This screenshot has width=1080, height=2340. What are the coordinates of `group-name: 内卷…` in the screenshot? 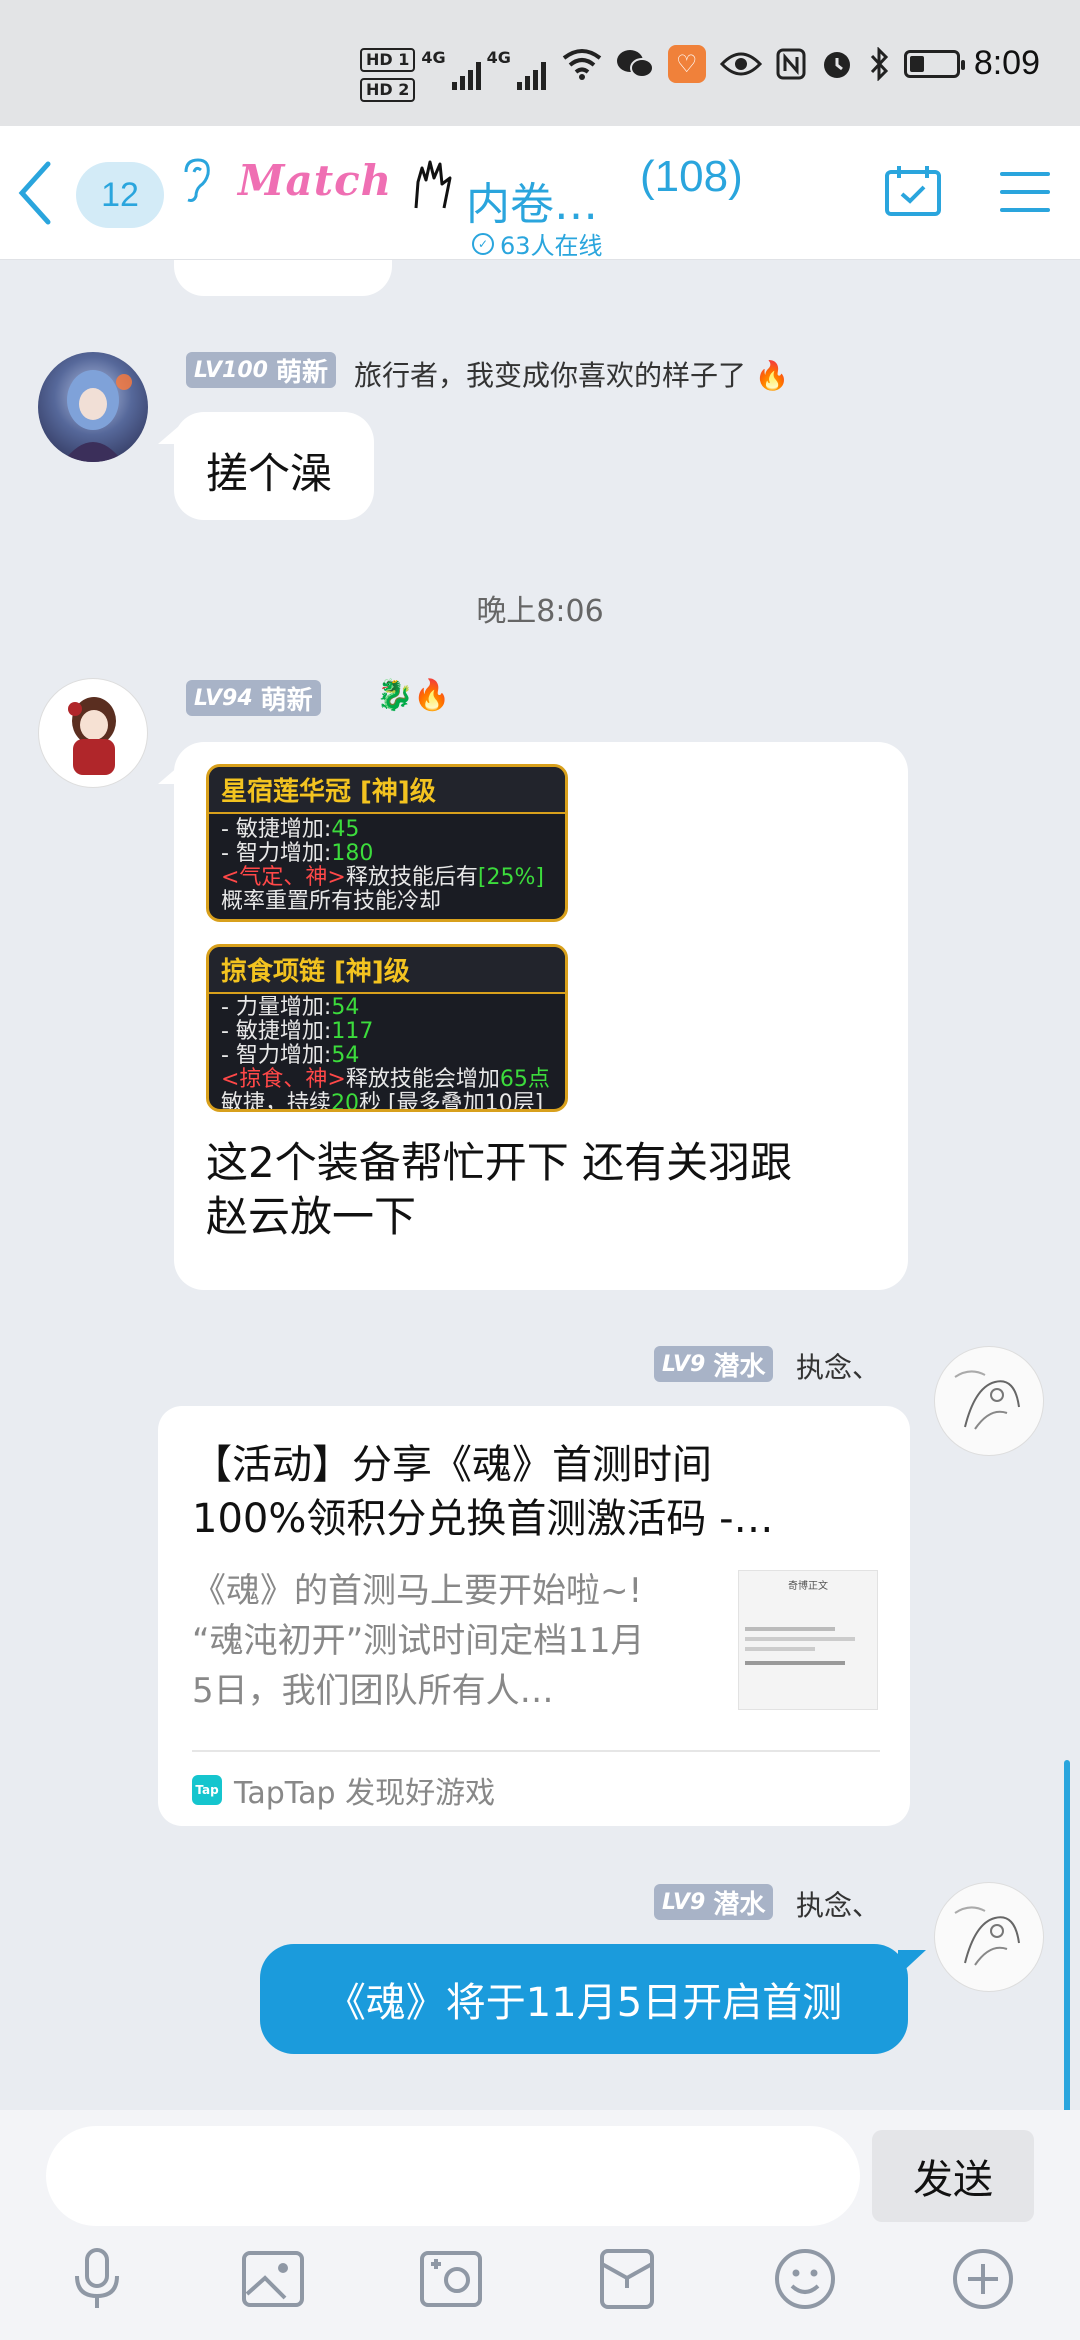 It's located at (532, 200).